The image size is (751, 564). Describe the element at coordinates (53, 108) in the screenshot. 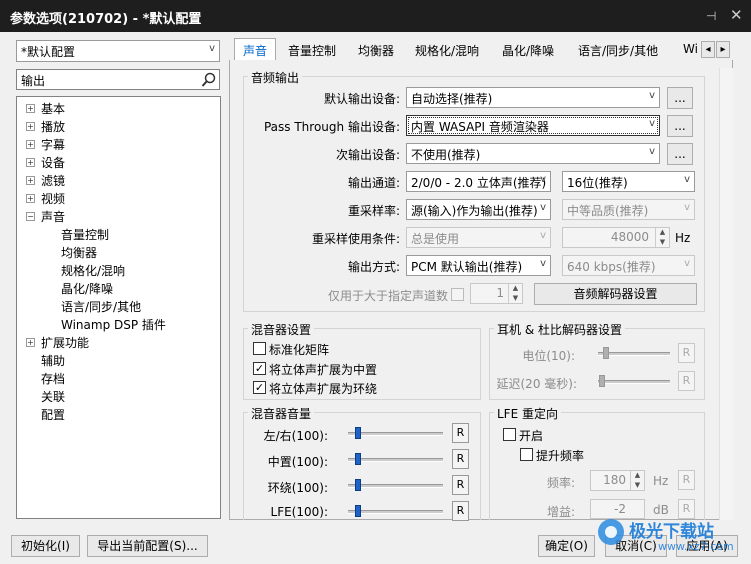

I see `tree-item: 基本` at that location.